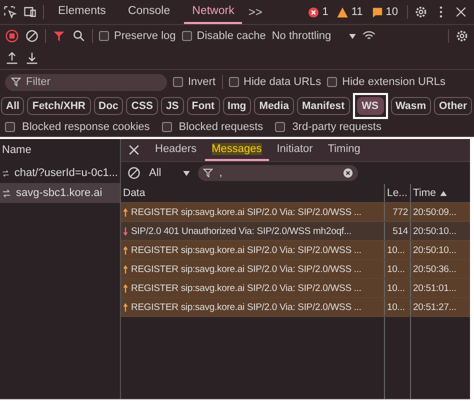 The height and width of the screenshot is (401, 474). What do you see at coordinates (86, 82) in the screenshot?
I see `filter-field: Filter` at bounding box center [86, 82].